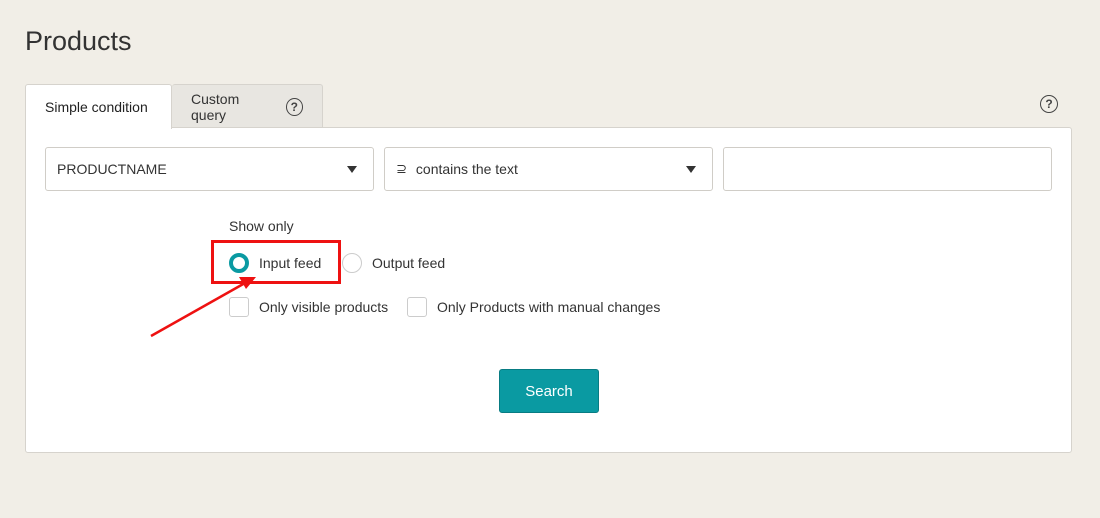 This screenshot has height=518, width=1100. What do you see at coordinates (887, 169) in the screenshot?
I see `value-input` at bounding box center [887, 169].